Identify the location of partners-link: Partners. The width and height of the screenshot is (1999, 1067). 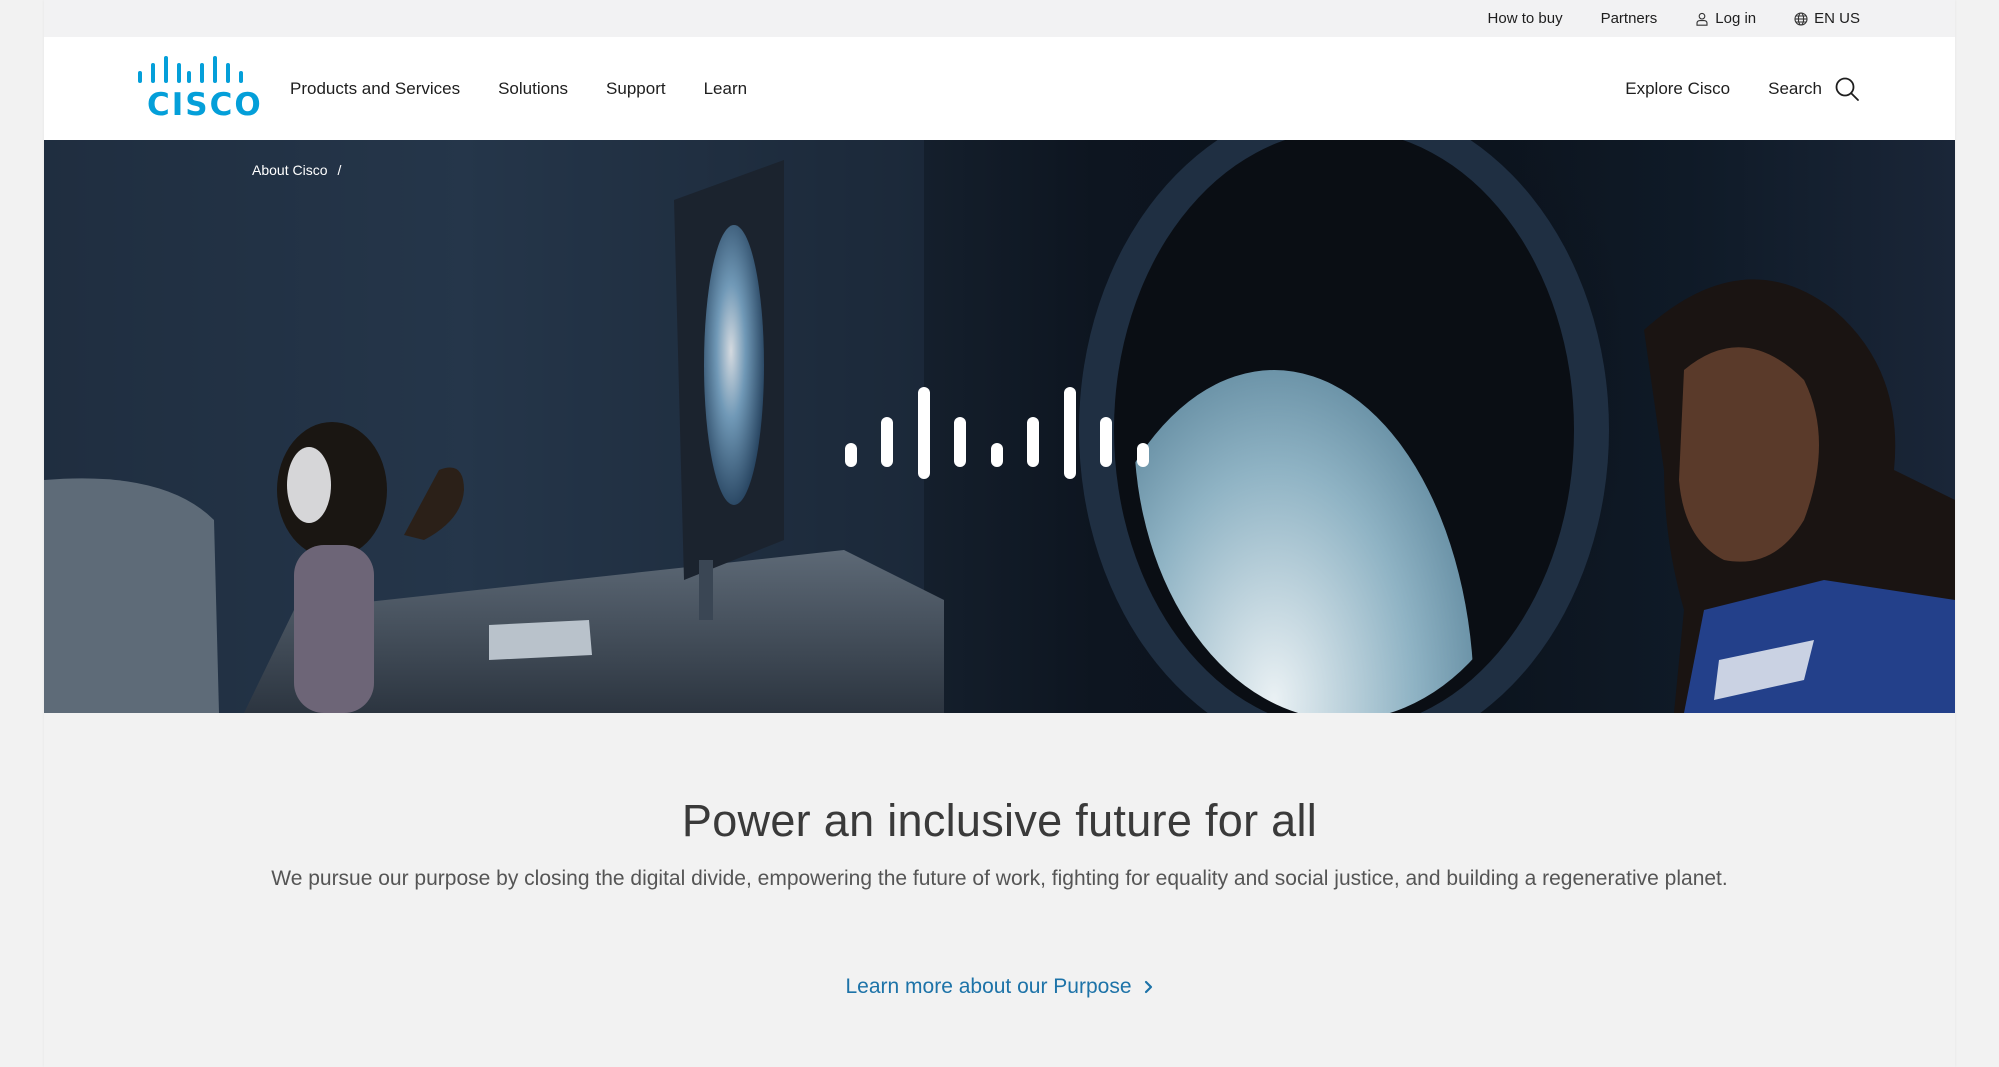
(1629, 18).